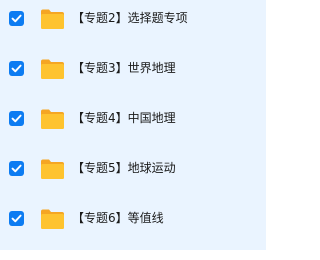  What do you see at coordinates (124, 168) in the screenshot?
I see `folder-name: 【专题5】地球运动` at bounding box center [124, 168].